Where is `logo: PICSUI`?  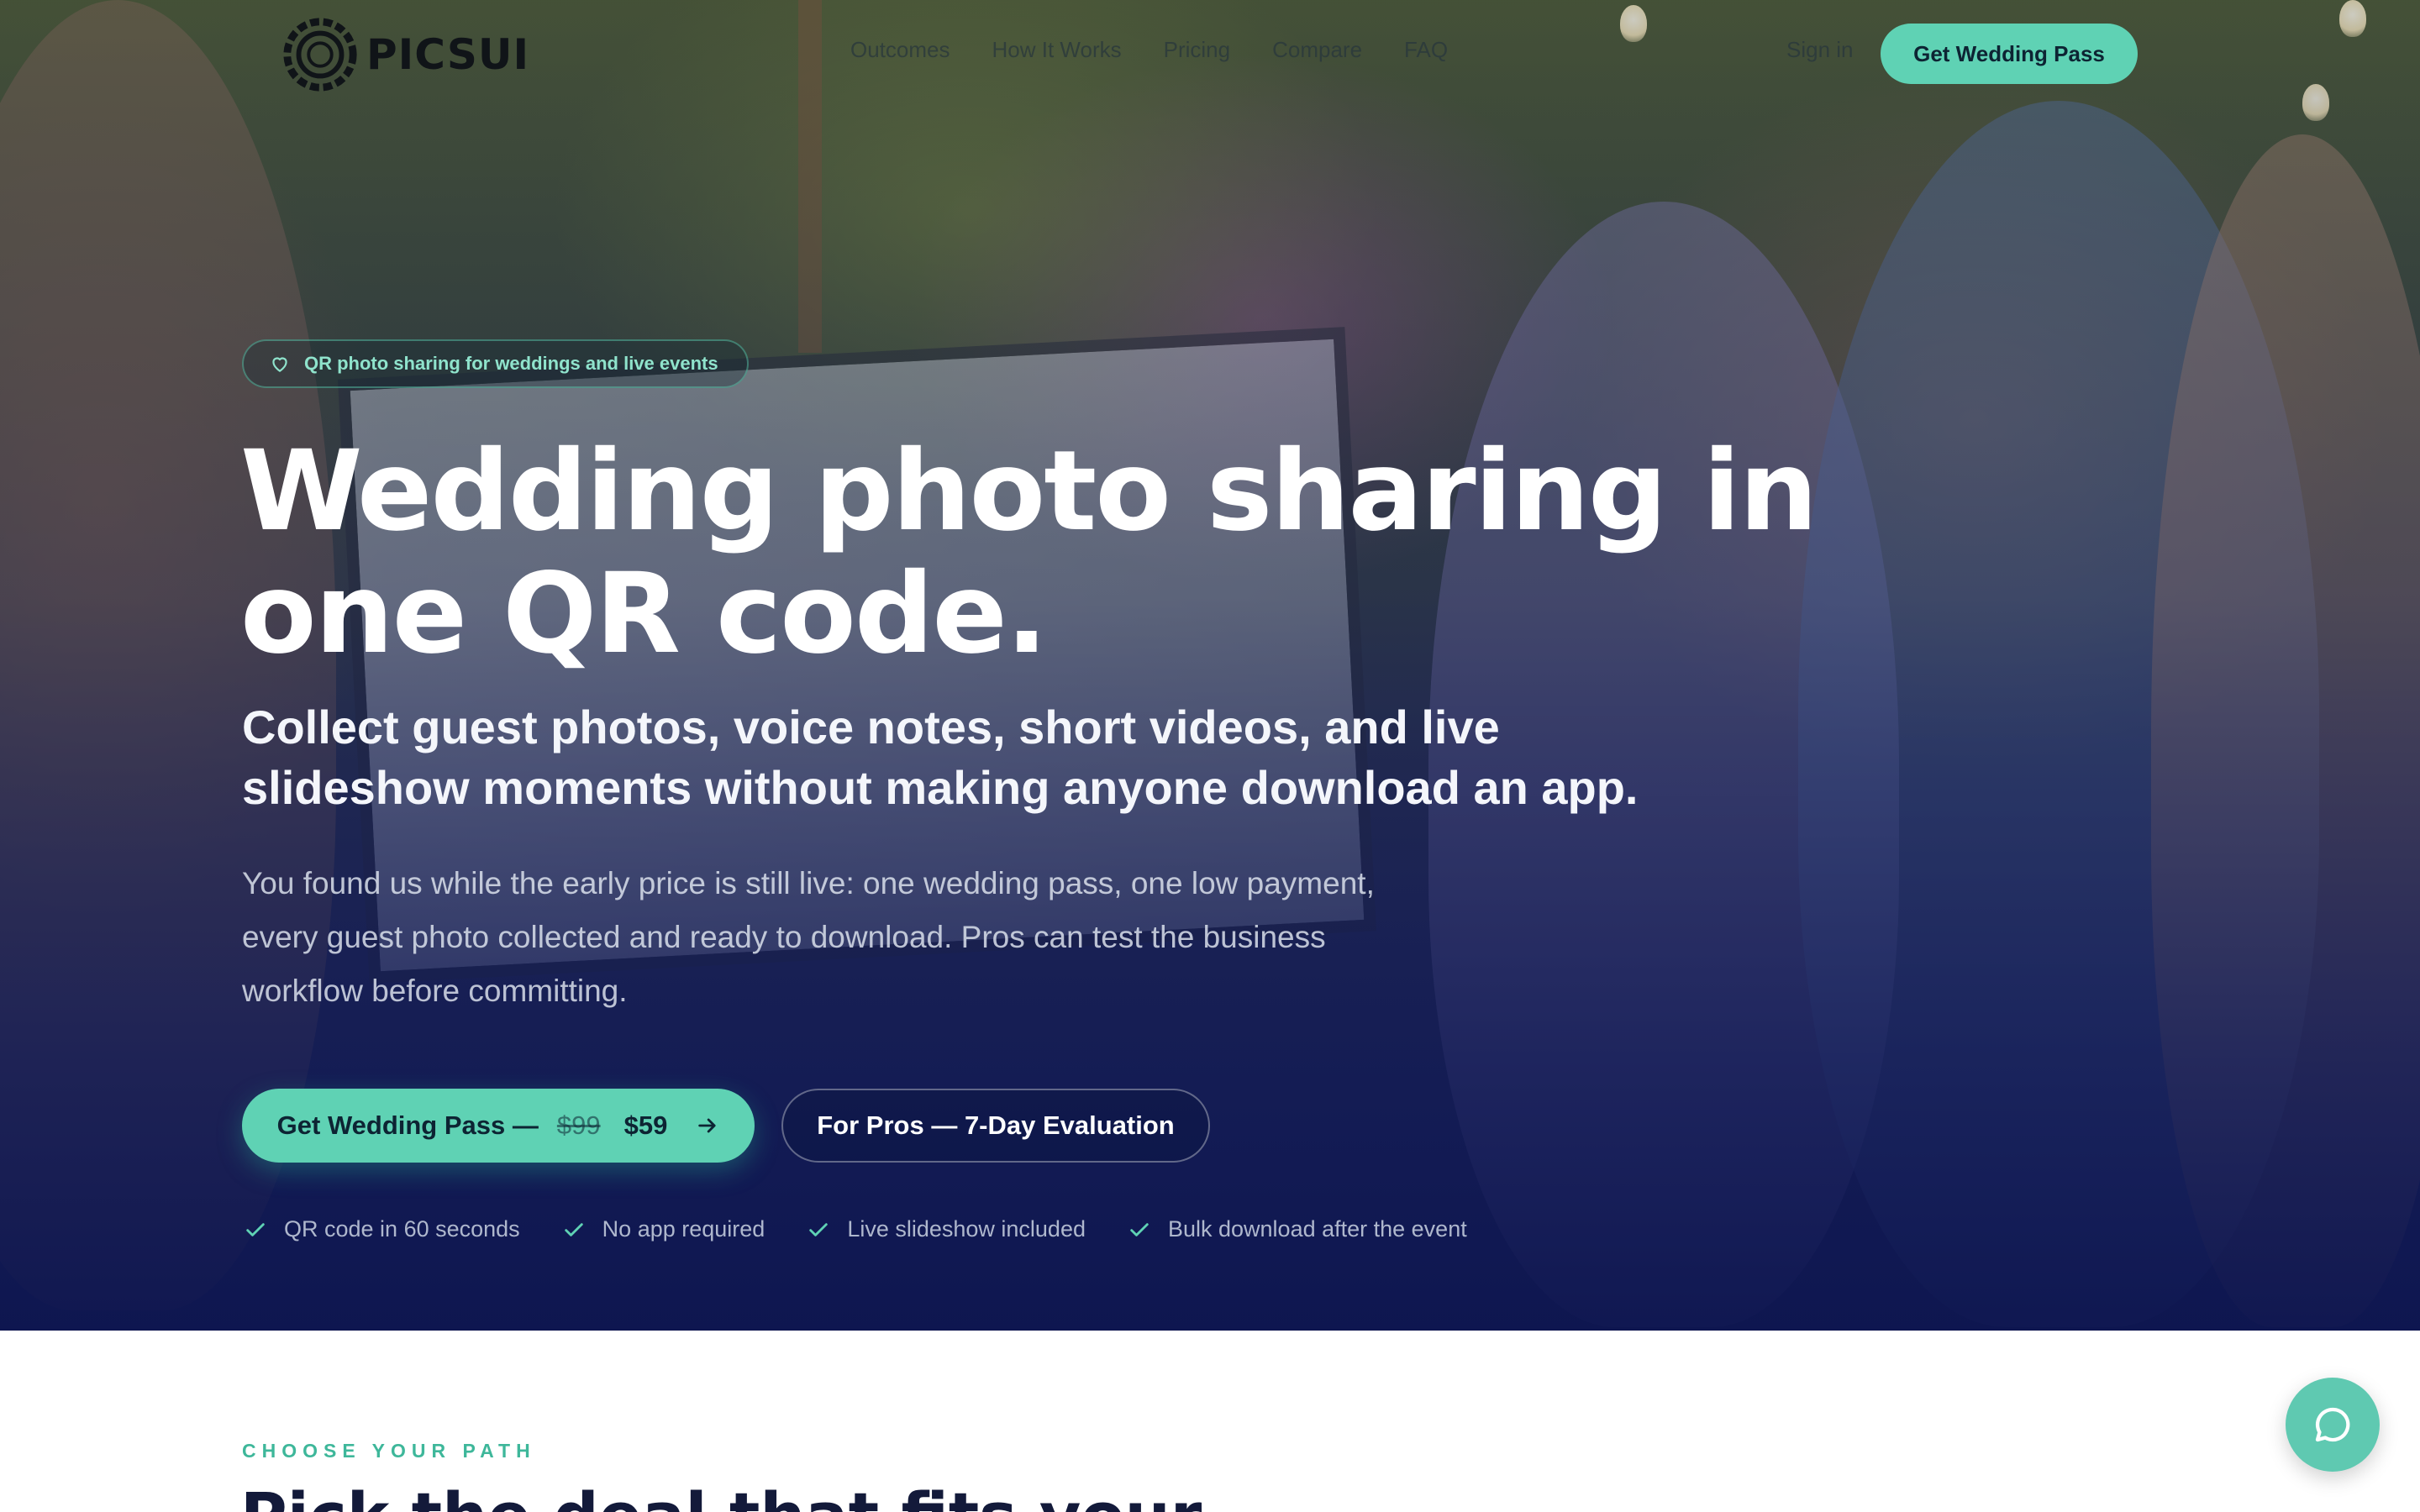
logo: PICSUI is located at coordinates (404, 54).